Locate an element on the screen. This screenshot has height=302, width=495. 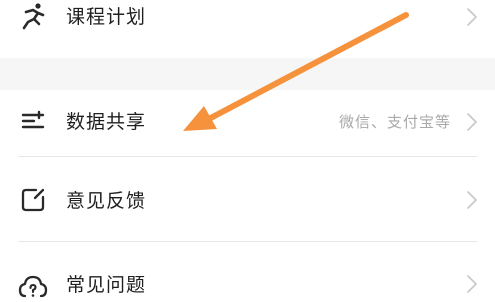
menu-item-label: 常见问题 is located at coordinates (106, 285).